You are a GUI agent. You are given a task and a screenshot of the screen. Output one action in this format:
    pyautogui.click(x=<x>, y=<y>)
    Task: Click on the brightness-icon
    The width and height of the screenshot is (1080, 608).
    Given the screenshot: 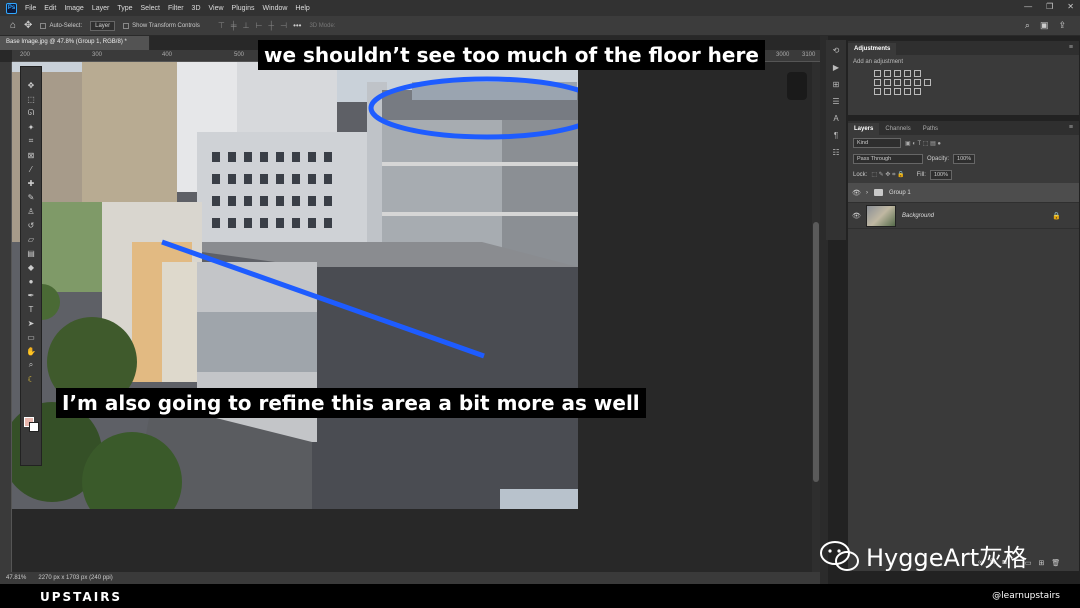 What is the action you would take?
    pyautogui.click(x=877, y=73)
    